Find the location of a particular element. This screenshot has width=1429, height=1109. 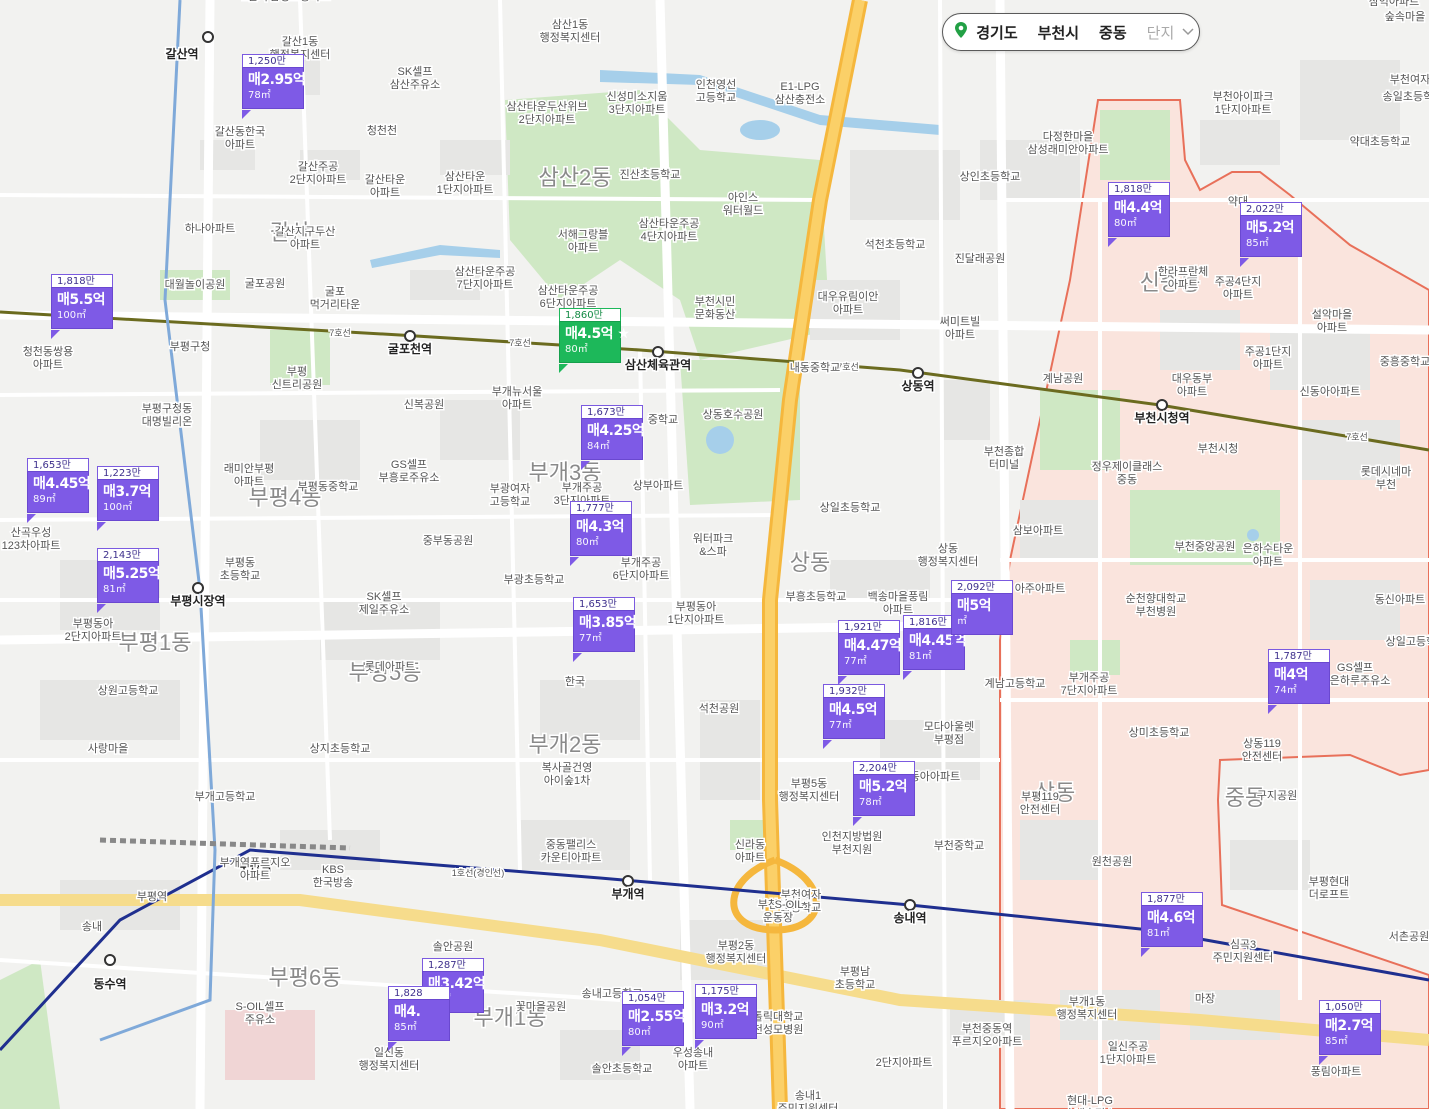

marker-body: 매4.25억 84㎡ is located at coordinates (613, 439).